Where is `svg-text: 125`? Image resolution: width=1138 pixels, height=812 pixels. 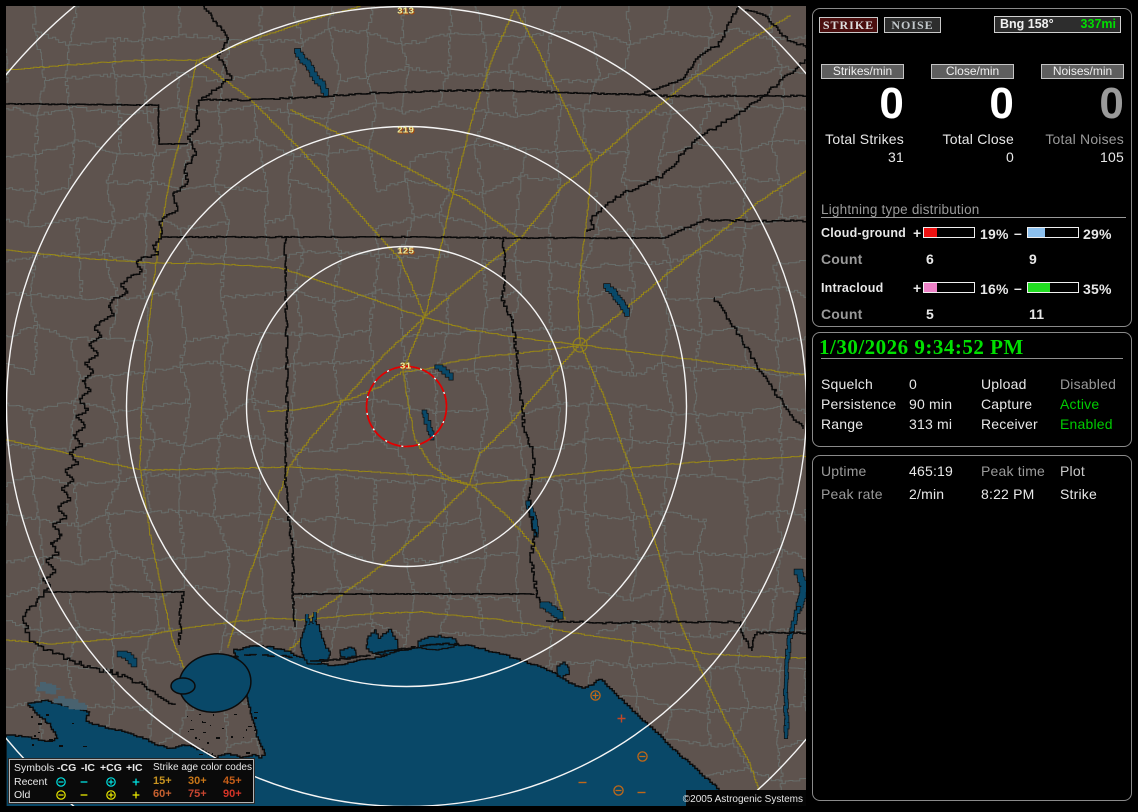 svg-text: 125 is located at coordinates (405, 251).